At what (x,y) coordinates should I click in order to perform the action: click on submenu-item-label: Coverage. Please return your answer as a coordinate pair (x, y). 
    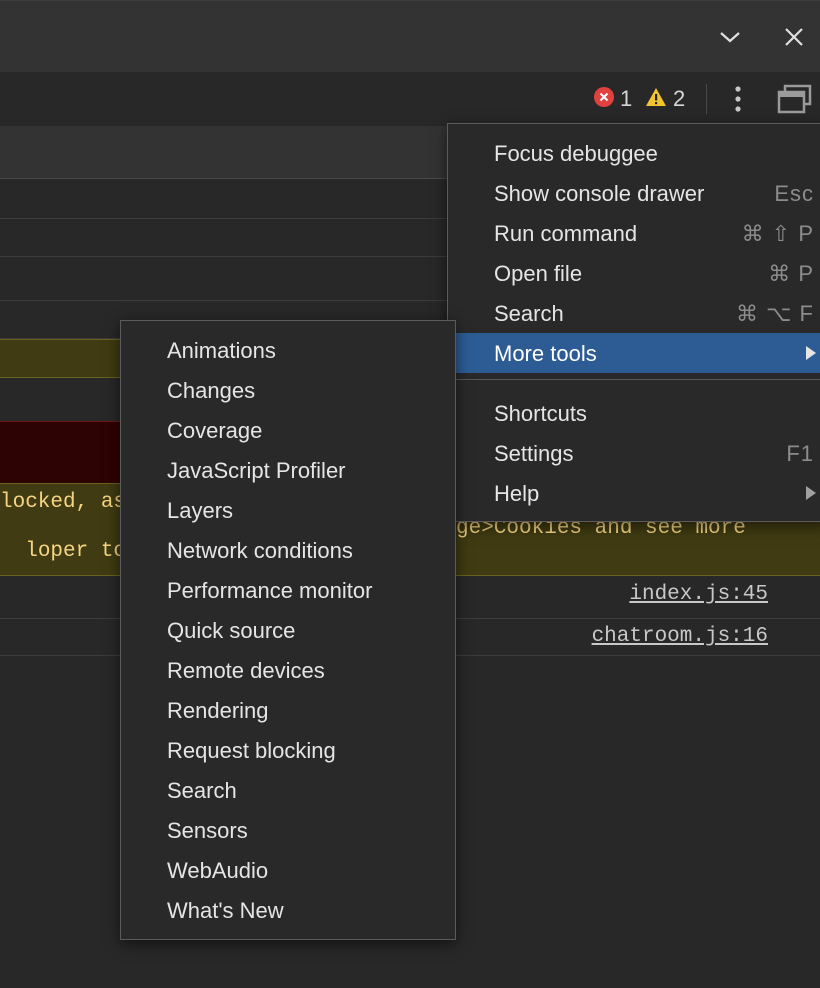
    Looking at the image, I should click on (215, 430).